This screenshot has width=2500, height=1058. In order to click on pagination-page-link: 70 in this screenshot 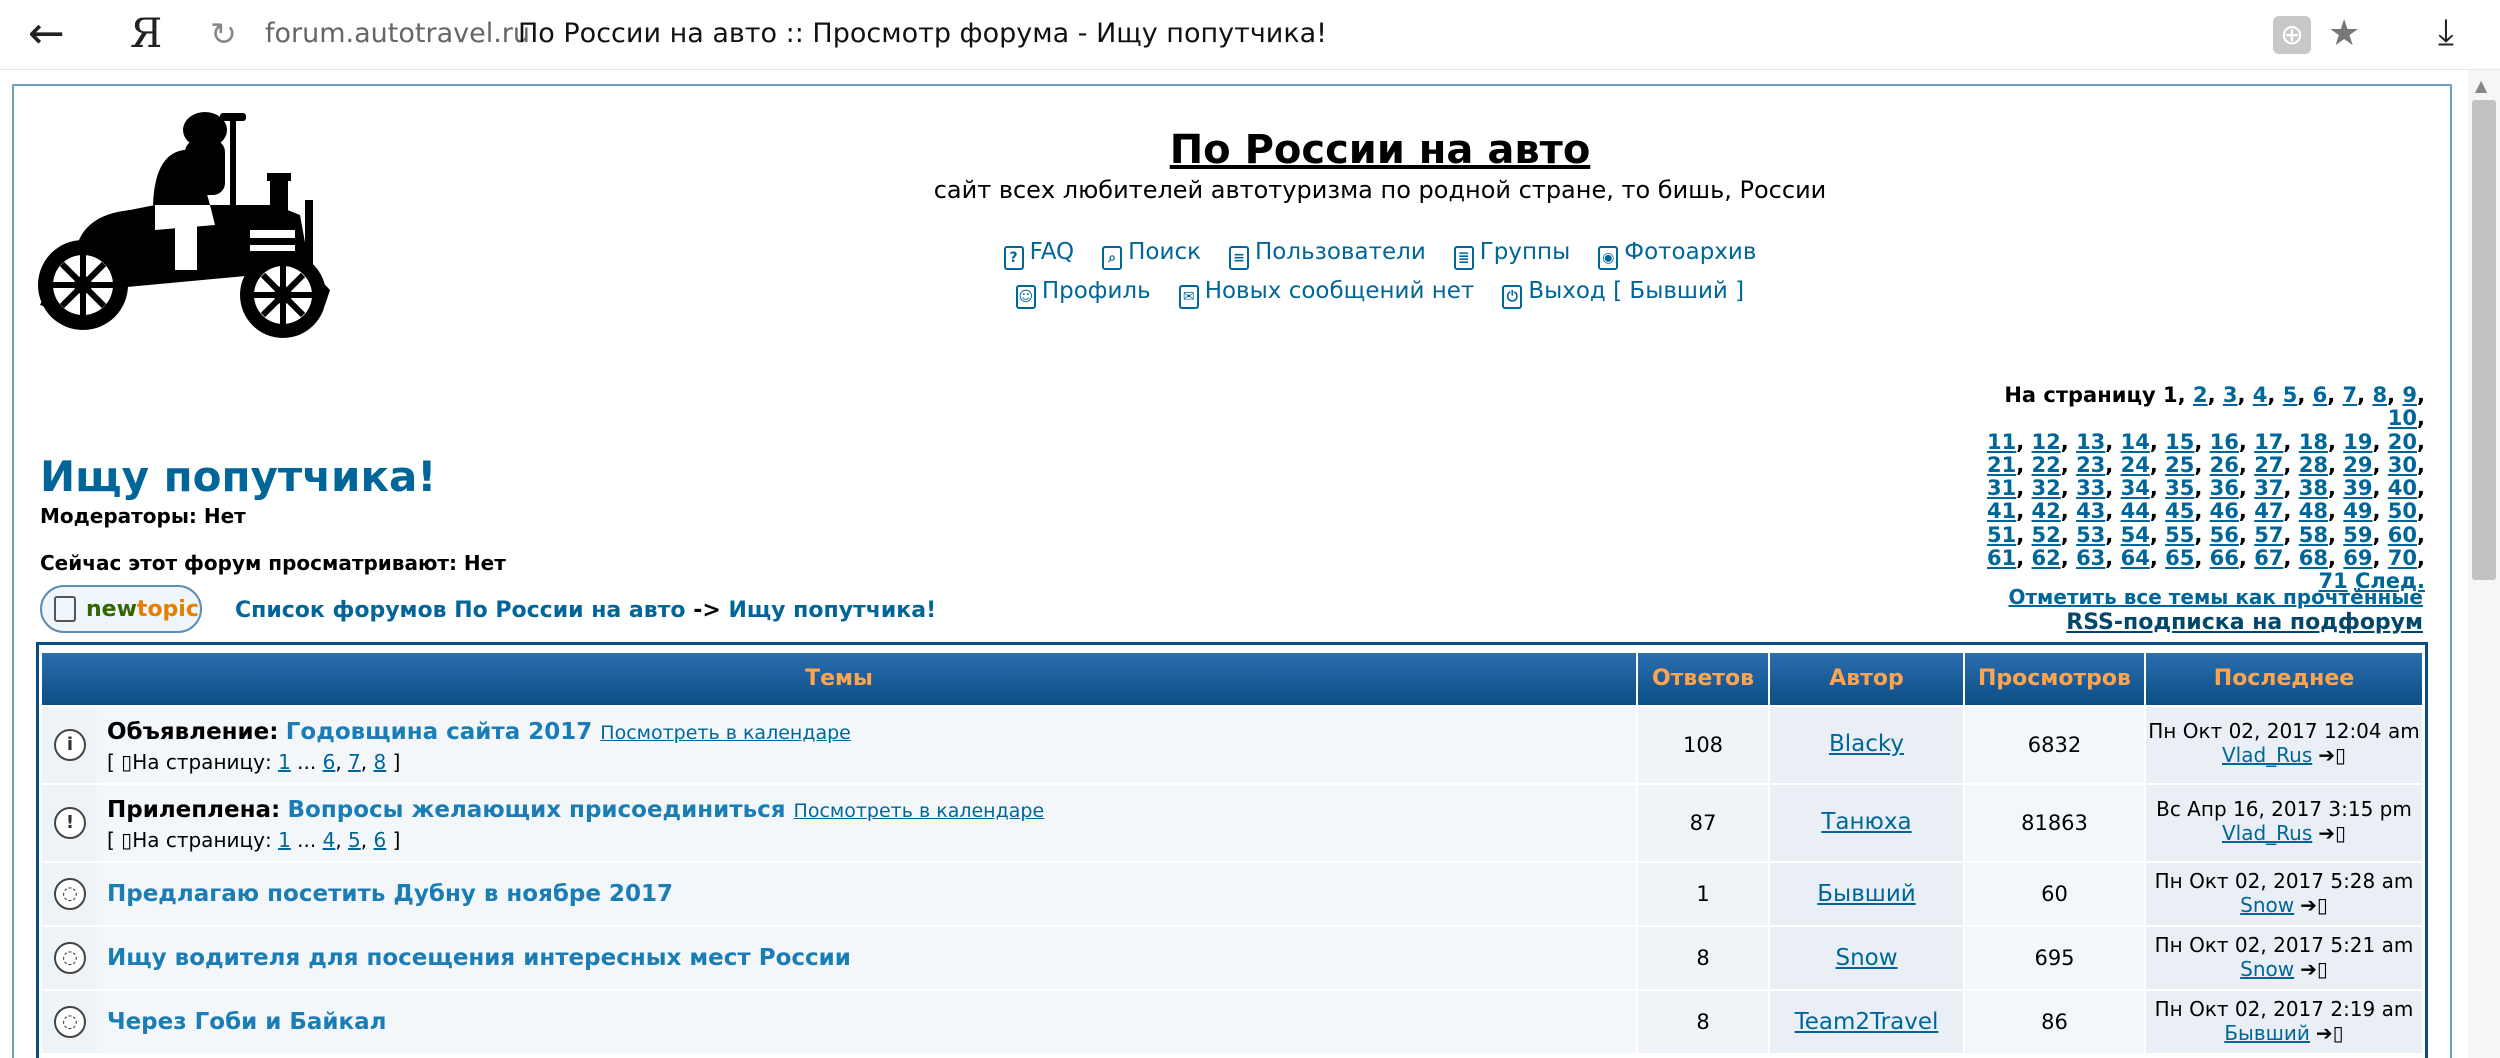, I will do `click(2402, 558)`.